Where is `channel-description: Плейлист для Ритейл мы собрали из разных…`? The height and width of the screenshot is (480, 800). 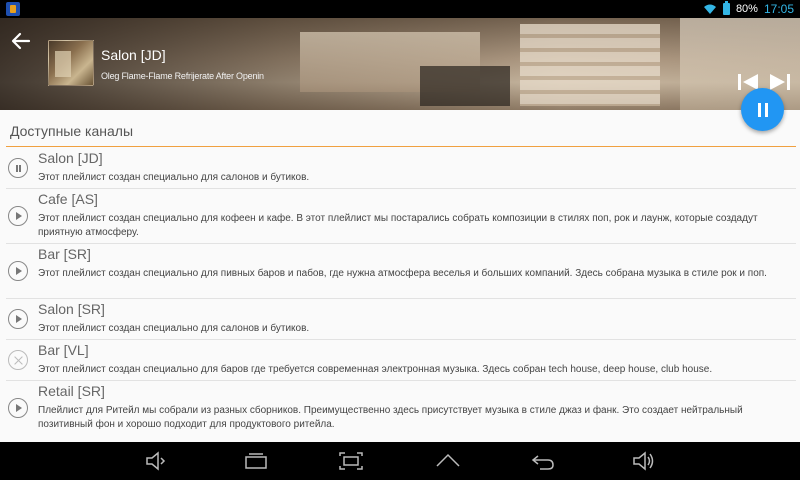 channel-description: Плейлист для Ритейл мы собрали из разных… is located at coordinates (390, 417).